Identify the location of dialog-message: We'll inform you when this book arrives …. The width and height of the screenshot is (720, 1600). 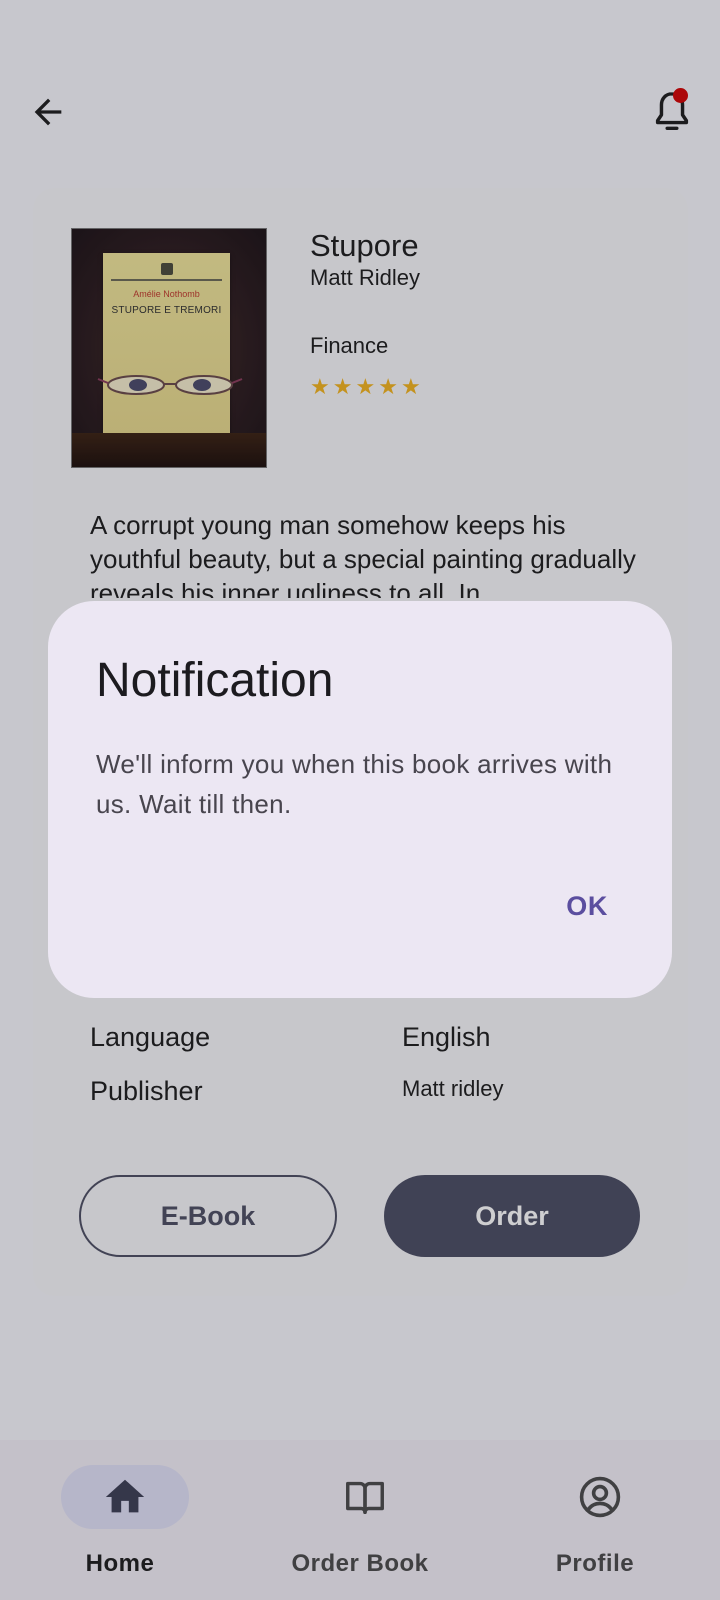
(354, 784).